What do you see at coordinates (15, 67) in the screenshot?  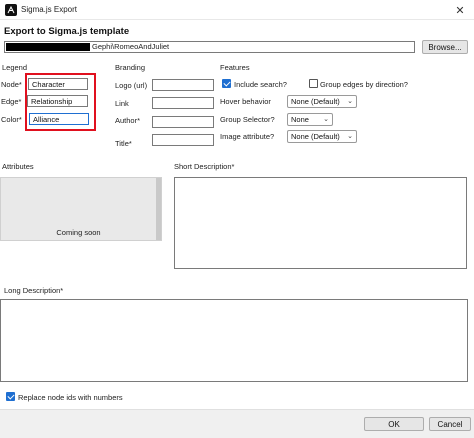 I see `legend-heading: Legend` at bounding box center [15, 67].